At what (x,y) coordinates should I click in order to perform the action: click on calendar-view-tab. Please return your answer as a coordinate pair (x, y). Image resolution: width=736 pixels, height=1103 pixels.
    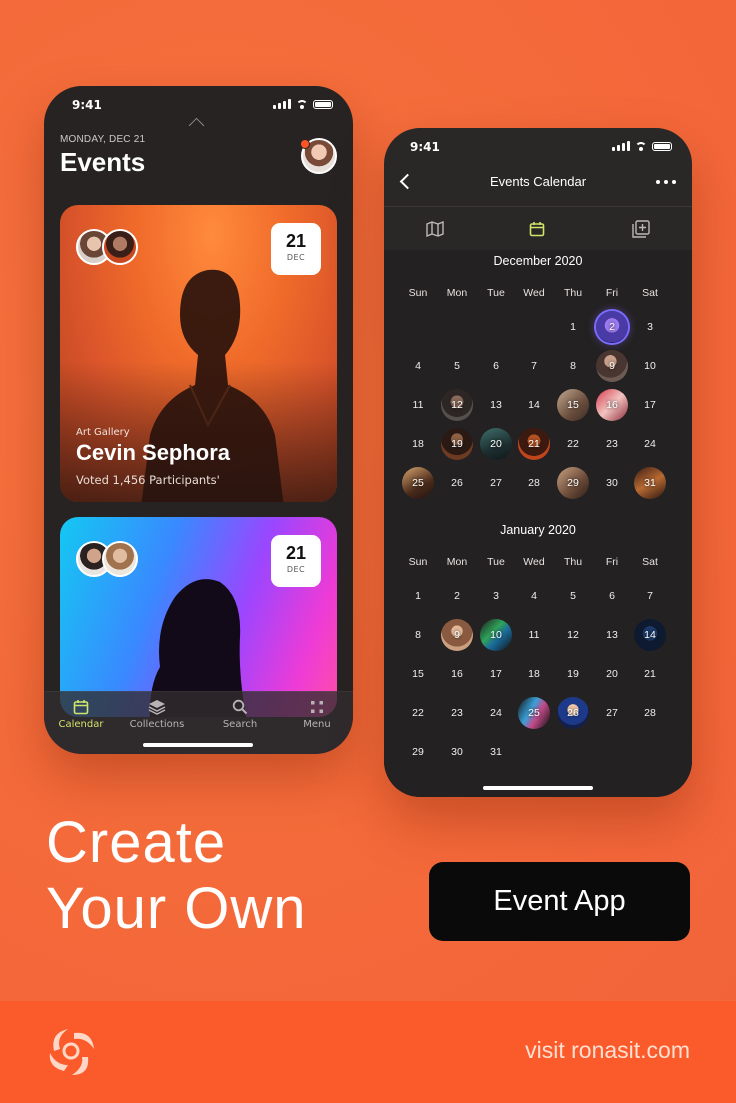
    Looking at the image, I should click on (537, 229).